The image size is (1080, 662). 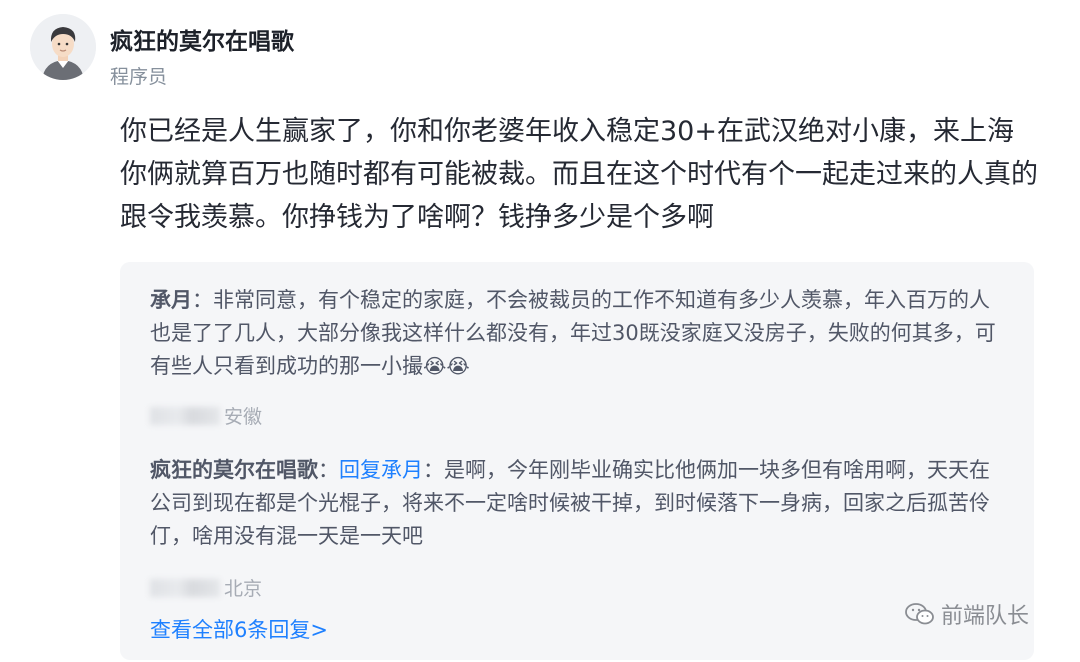 I want to click on reply-author: 承月, so click(x=171, y=300).